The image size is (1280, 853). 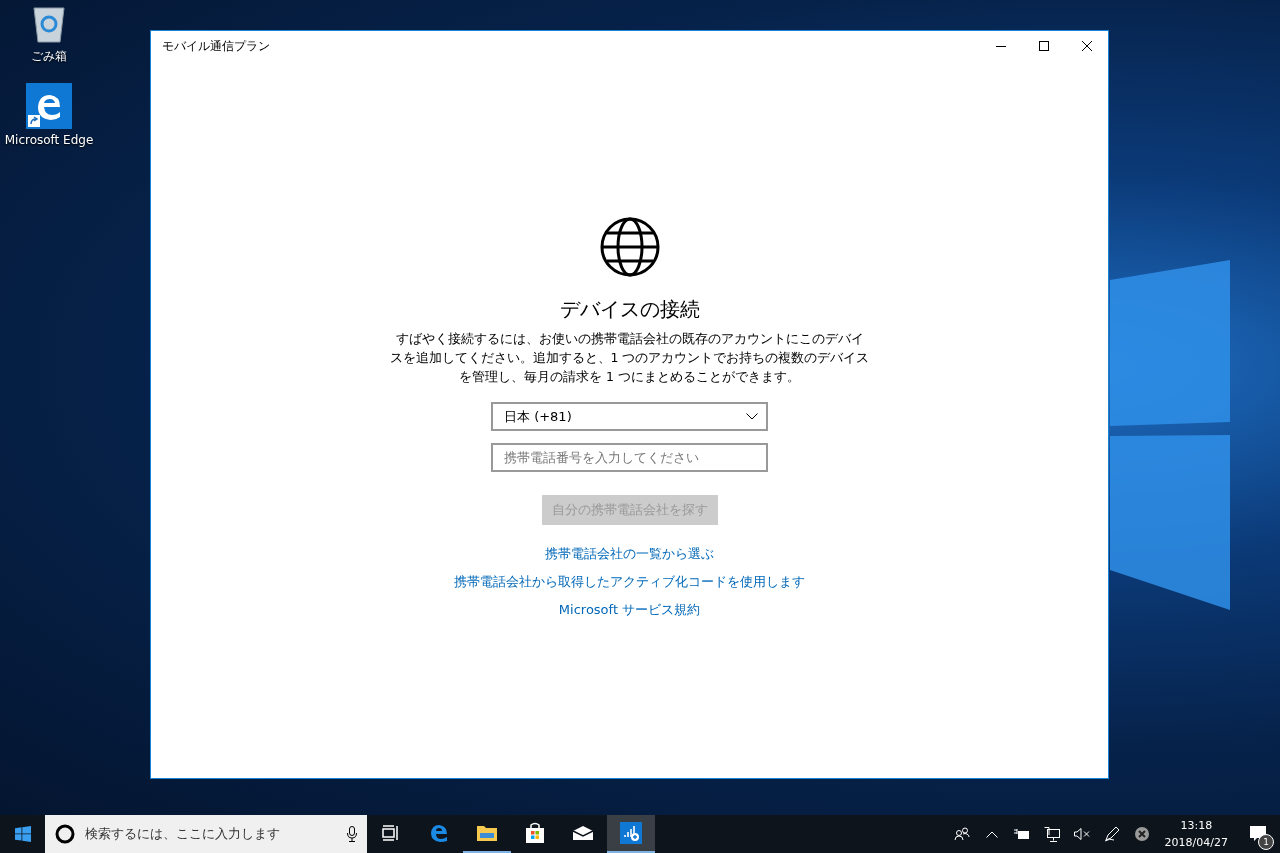 I want to click on link: 携帯電話会社から取得したアクティブ化コードを使用します, so click(x=629, y=581).